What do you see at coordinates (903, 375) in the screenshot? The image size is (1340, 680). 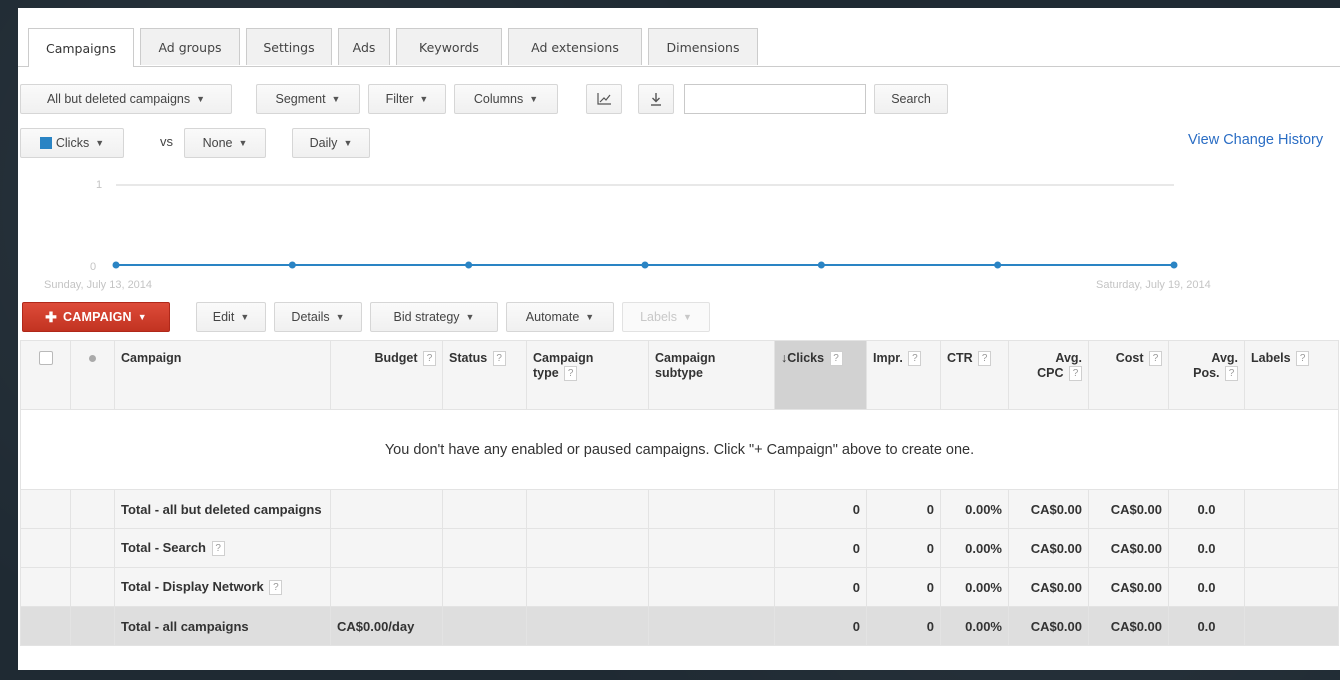 I see `header-impr: Impr. ?` at bounding box center [903, 375].